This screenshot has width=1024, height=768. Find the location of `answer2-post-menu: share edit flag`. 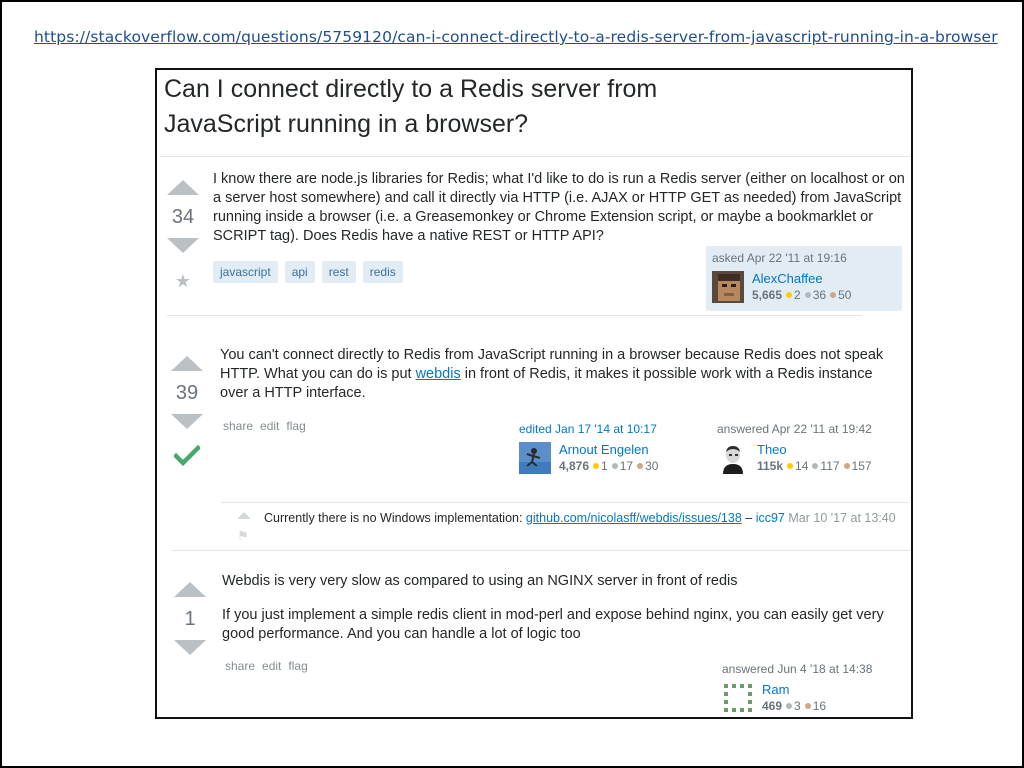

answer2-post-menu: share edit flag is located at coordinates (266, 666).